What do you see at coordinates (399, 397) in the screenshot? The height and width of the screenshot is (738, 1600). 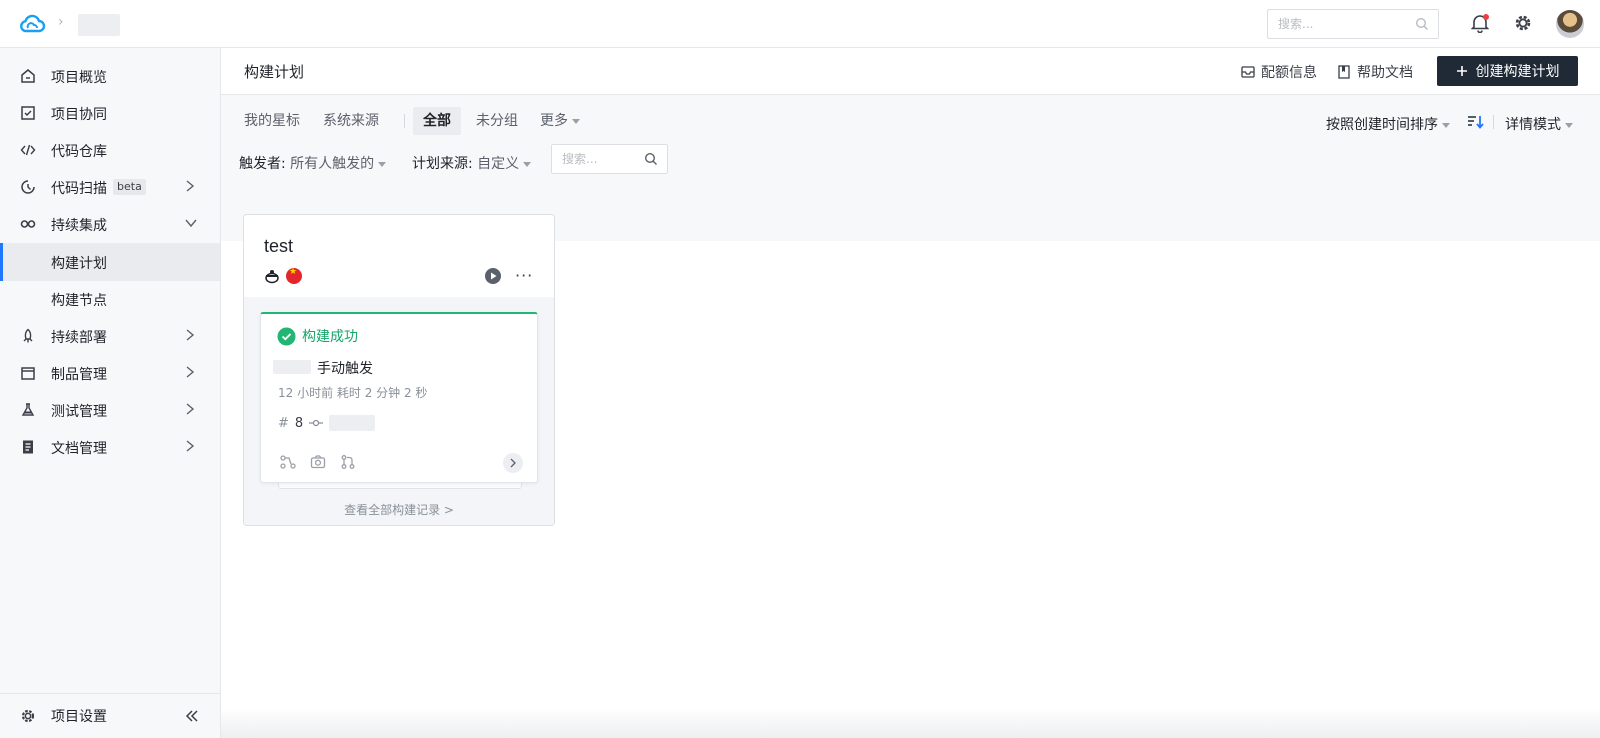 I see `latest-build-card: 构建成功 手动触发 12 小时前 耗时 2 分钟 2 秒 # 8` at bounding box center [399, 397].